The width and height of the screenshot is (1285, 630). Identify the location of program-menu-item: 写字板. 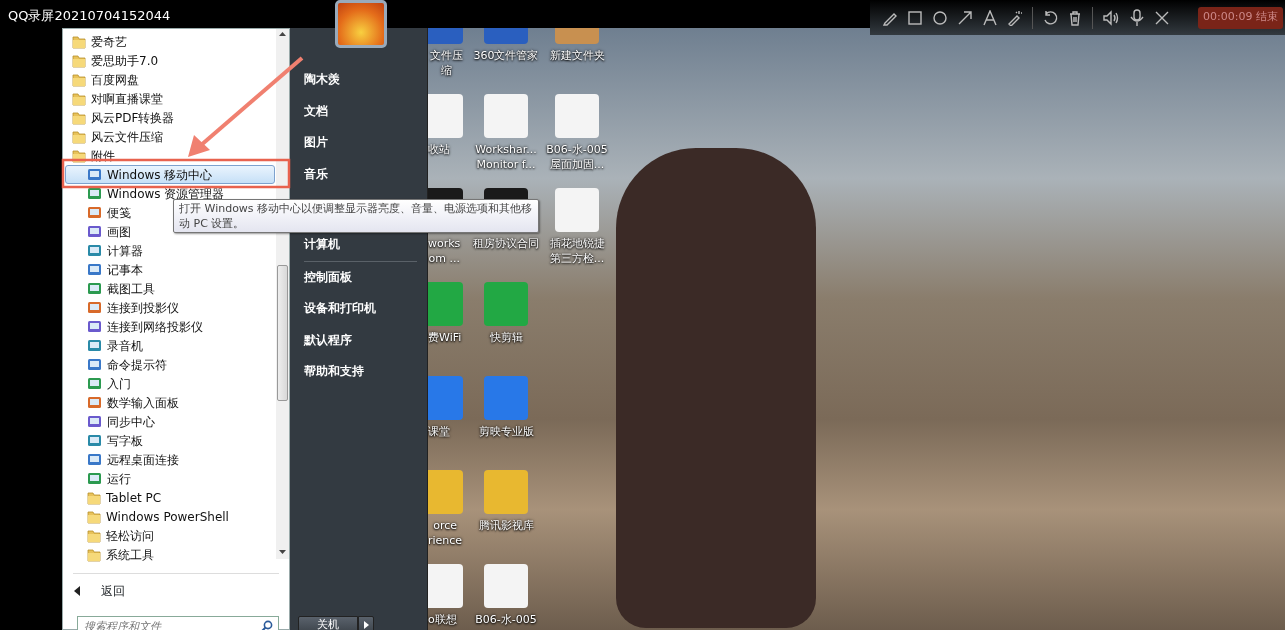
(170, 440).